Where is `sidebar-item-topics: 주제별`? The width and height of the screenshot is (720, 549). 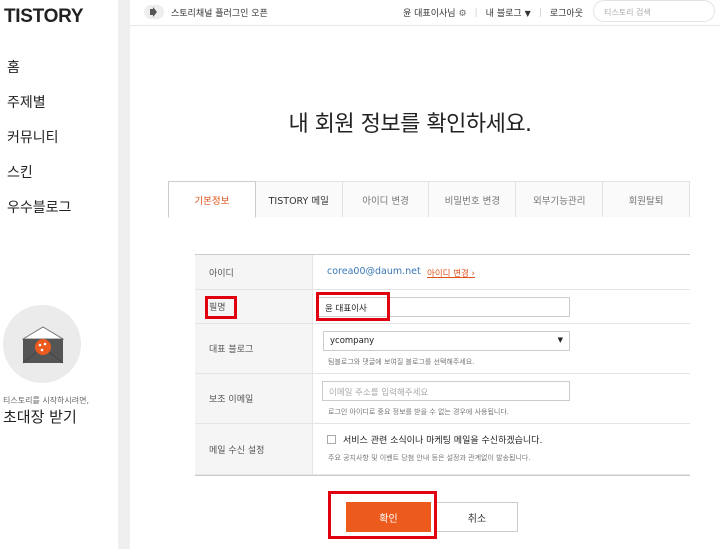 sidebar-item-topics: 주제별 is located at coordinates (39, 108).